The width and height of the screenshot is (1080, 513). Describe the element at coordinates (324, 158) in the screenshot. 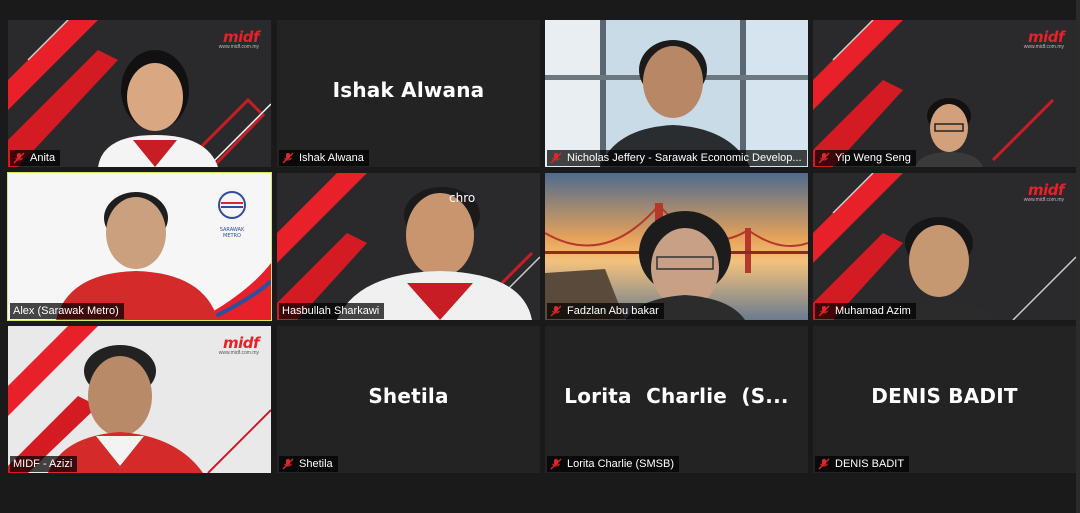

I see `name-tag: Ishak Alwana` at that location.